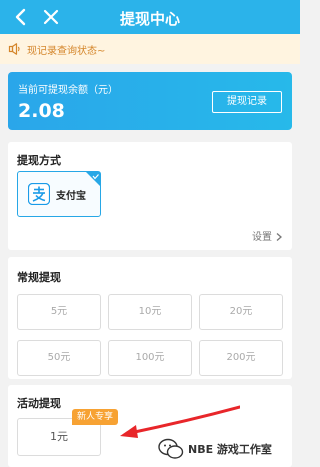  I want to click on alipay-icon, so click(39, 194).